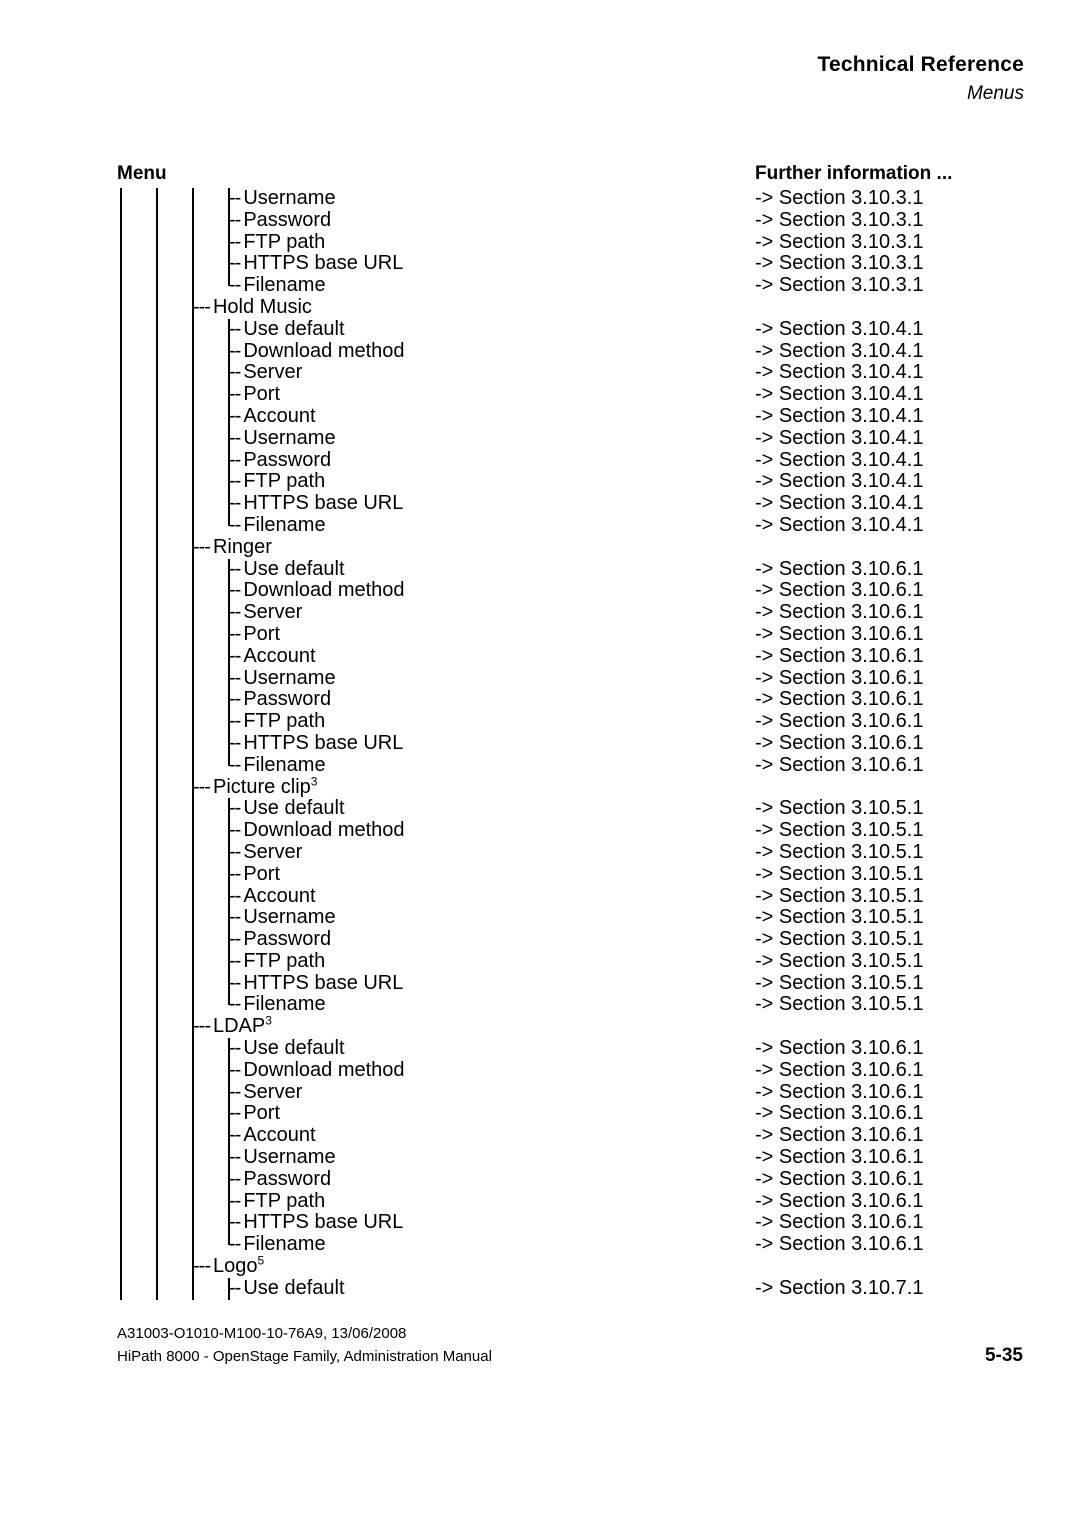  Describe the element at coordinates (540, 918) in the screenshot. I see `menu-tree-row: -- Username -> Section 3.10.5.1` at that location.